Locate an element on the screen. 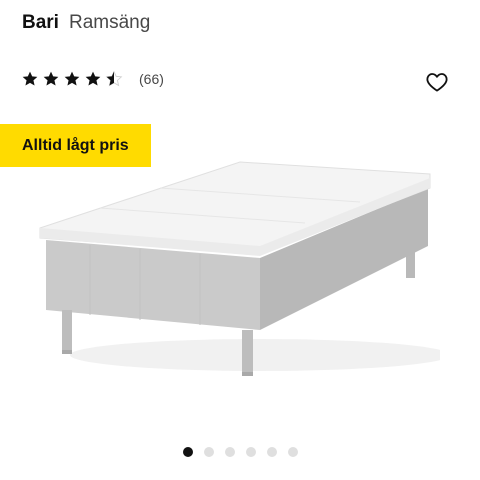  rating-stars is located at coordinates (72, 79).